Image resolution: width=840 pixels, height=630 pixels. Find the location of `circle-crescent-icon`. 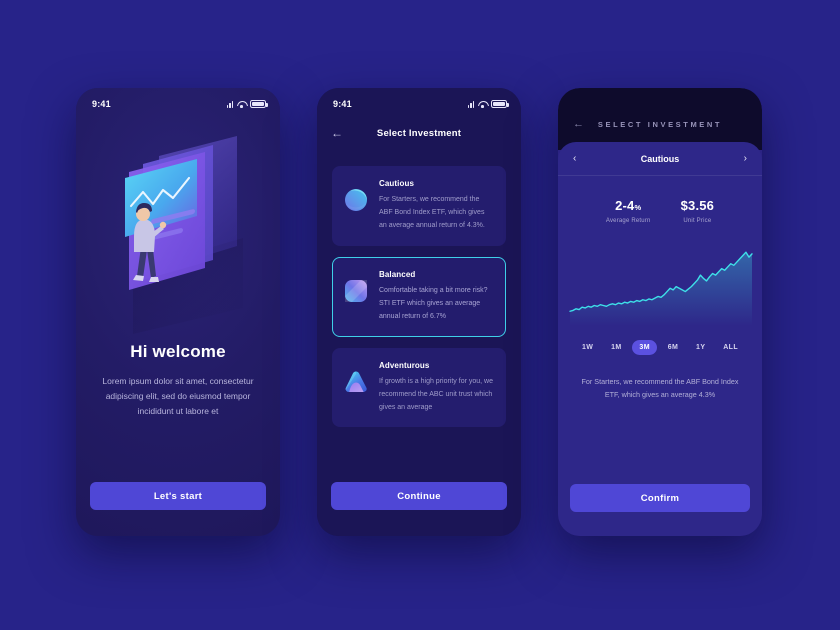

circle-crescent-icon is located at coordinates (356, 200).